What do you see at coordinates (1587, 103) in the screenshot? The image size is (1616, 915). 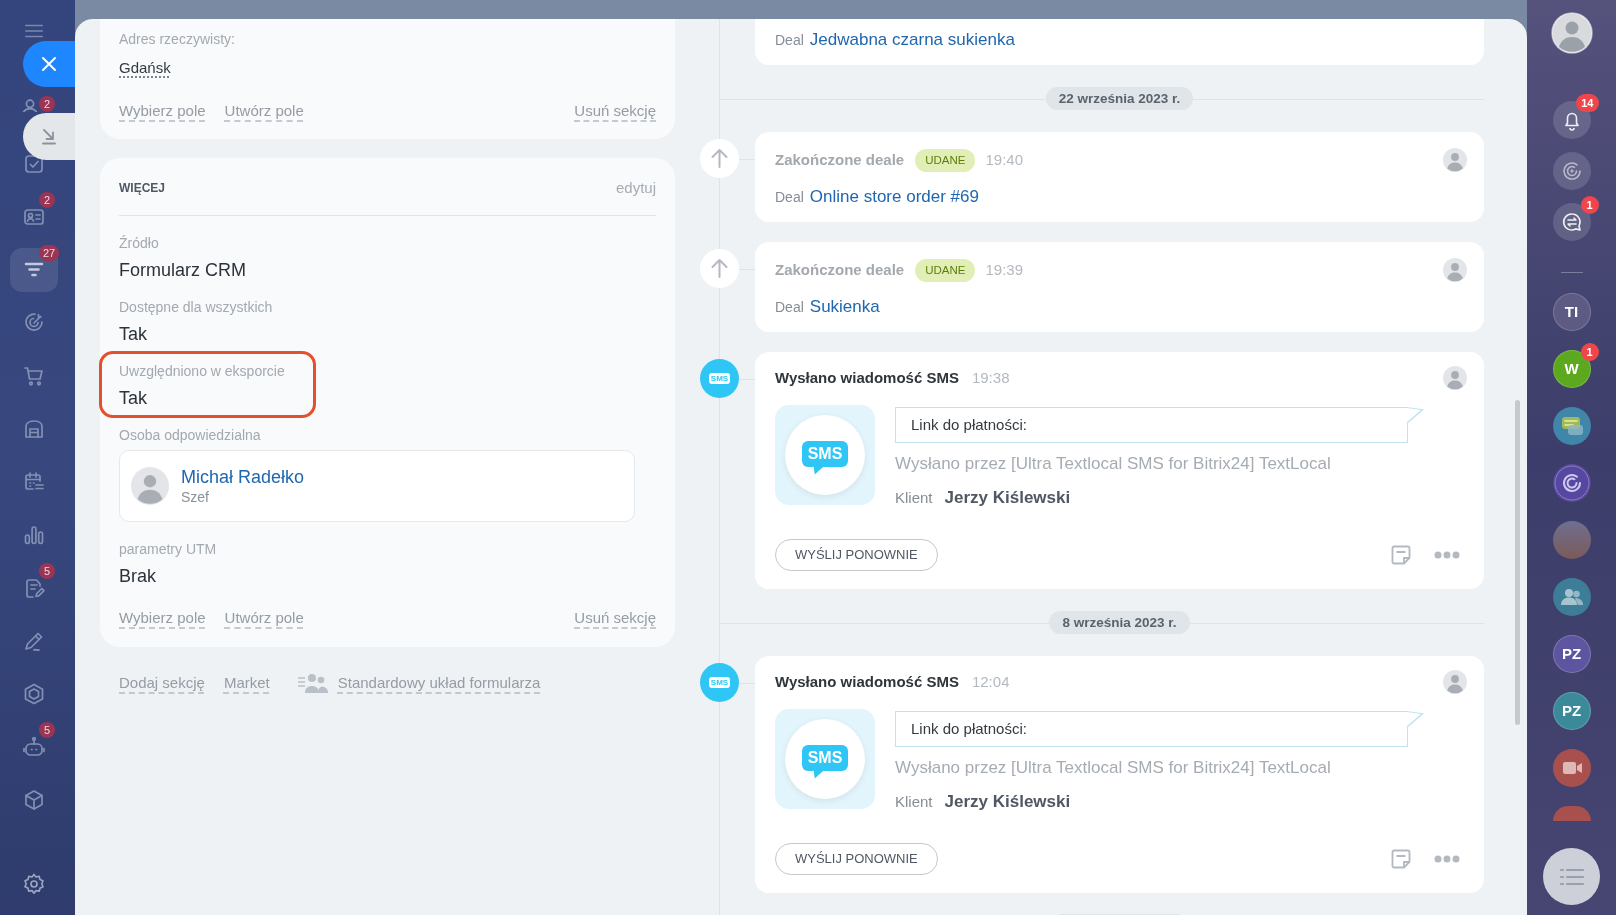 I see `counter-badge: 14` at bounding box center [1587, 103].